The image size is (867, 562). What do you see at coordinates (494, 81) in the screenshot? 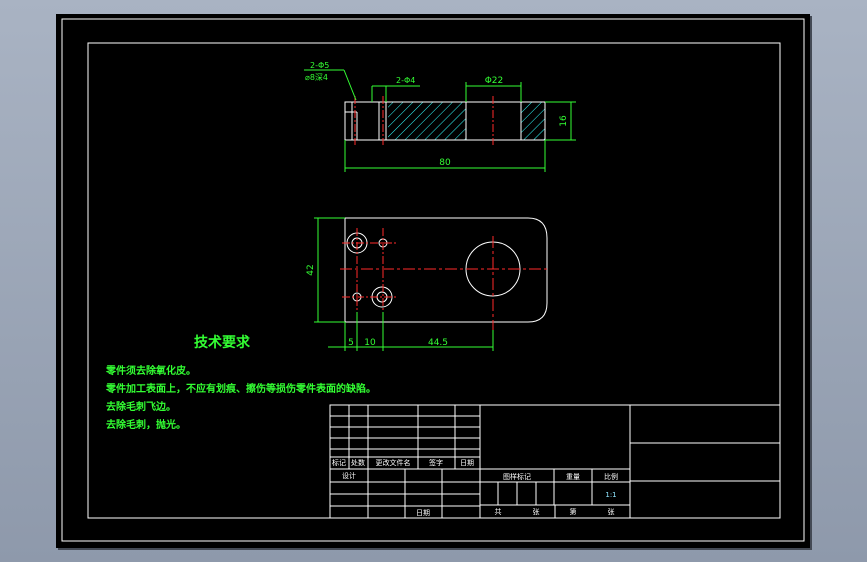
I see `dim-bore: Φ22` at bounding box center [494, 81].